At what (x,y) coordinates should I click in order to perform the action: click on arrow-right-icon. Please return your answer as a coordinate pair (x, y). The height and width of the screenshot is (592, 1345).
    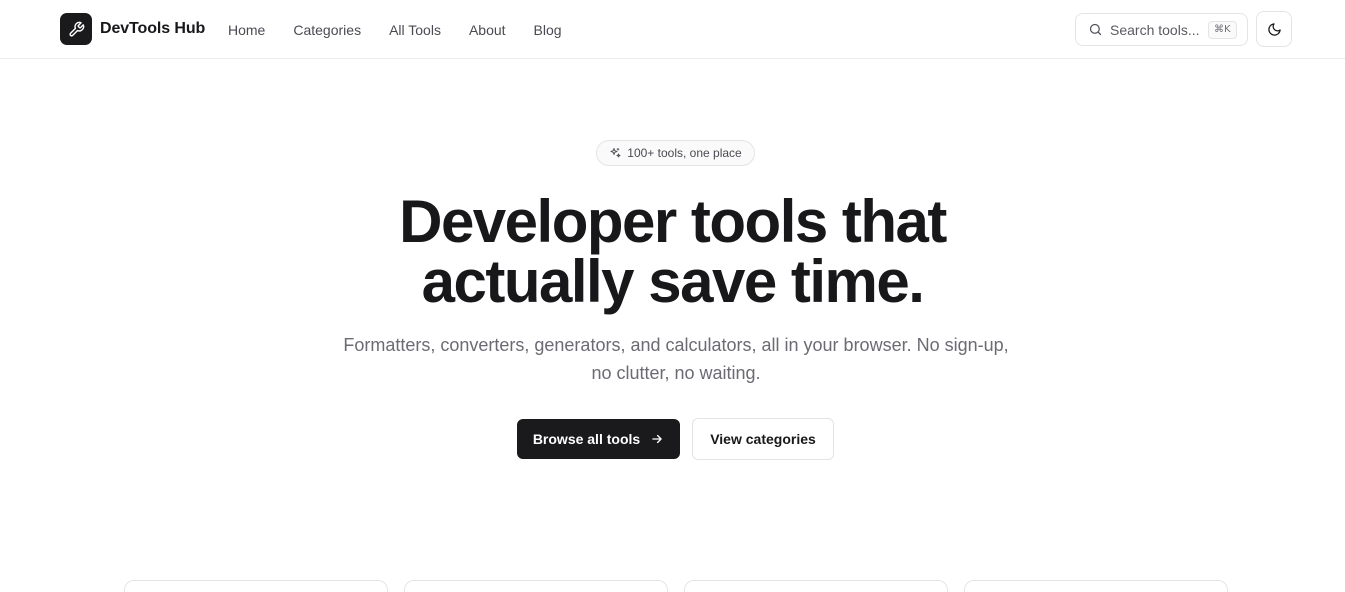
    Looking at the image, I should click on (657, 439).